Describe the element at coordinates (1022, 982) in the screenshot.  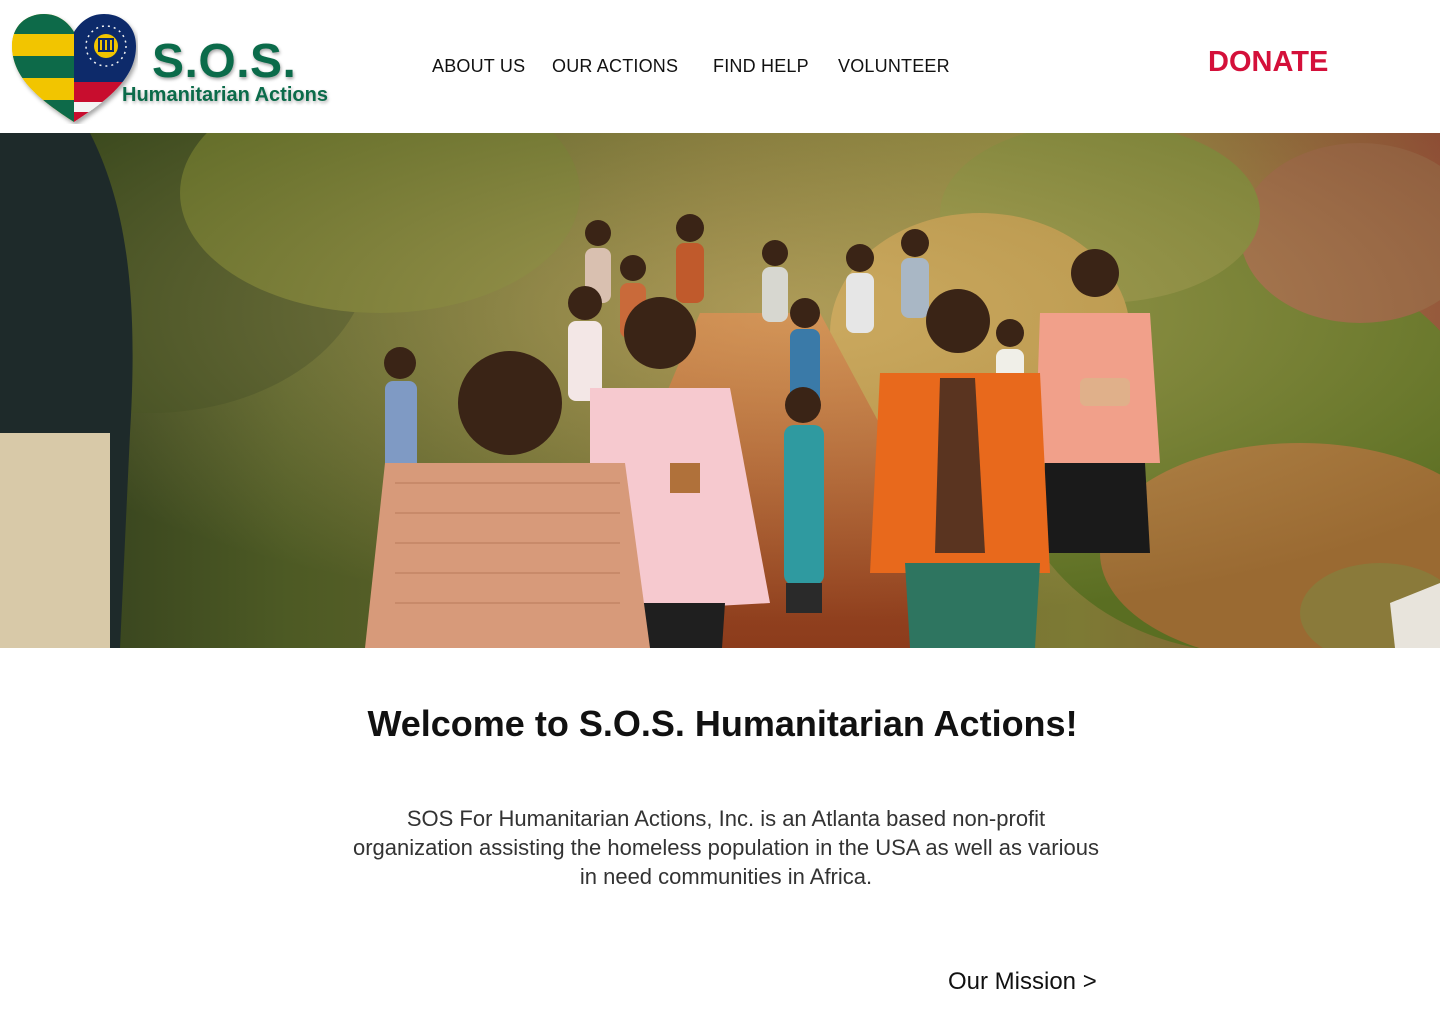
I see `our-mission-link: Our Mission >` at that location.